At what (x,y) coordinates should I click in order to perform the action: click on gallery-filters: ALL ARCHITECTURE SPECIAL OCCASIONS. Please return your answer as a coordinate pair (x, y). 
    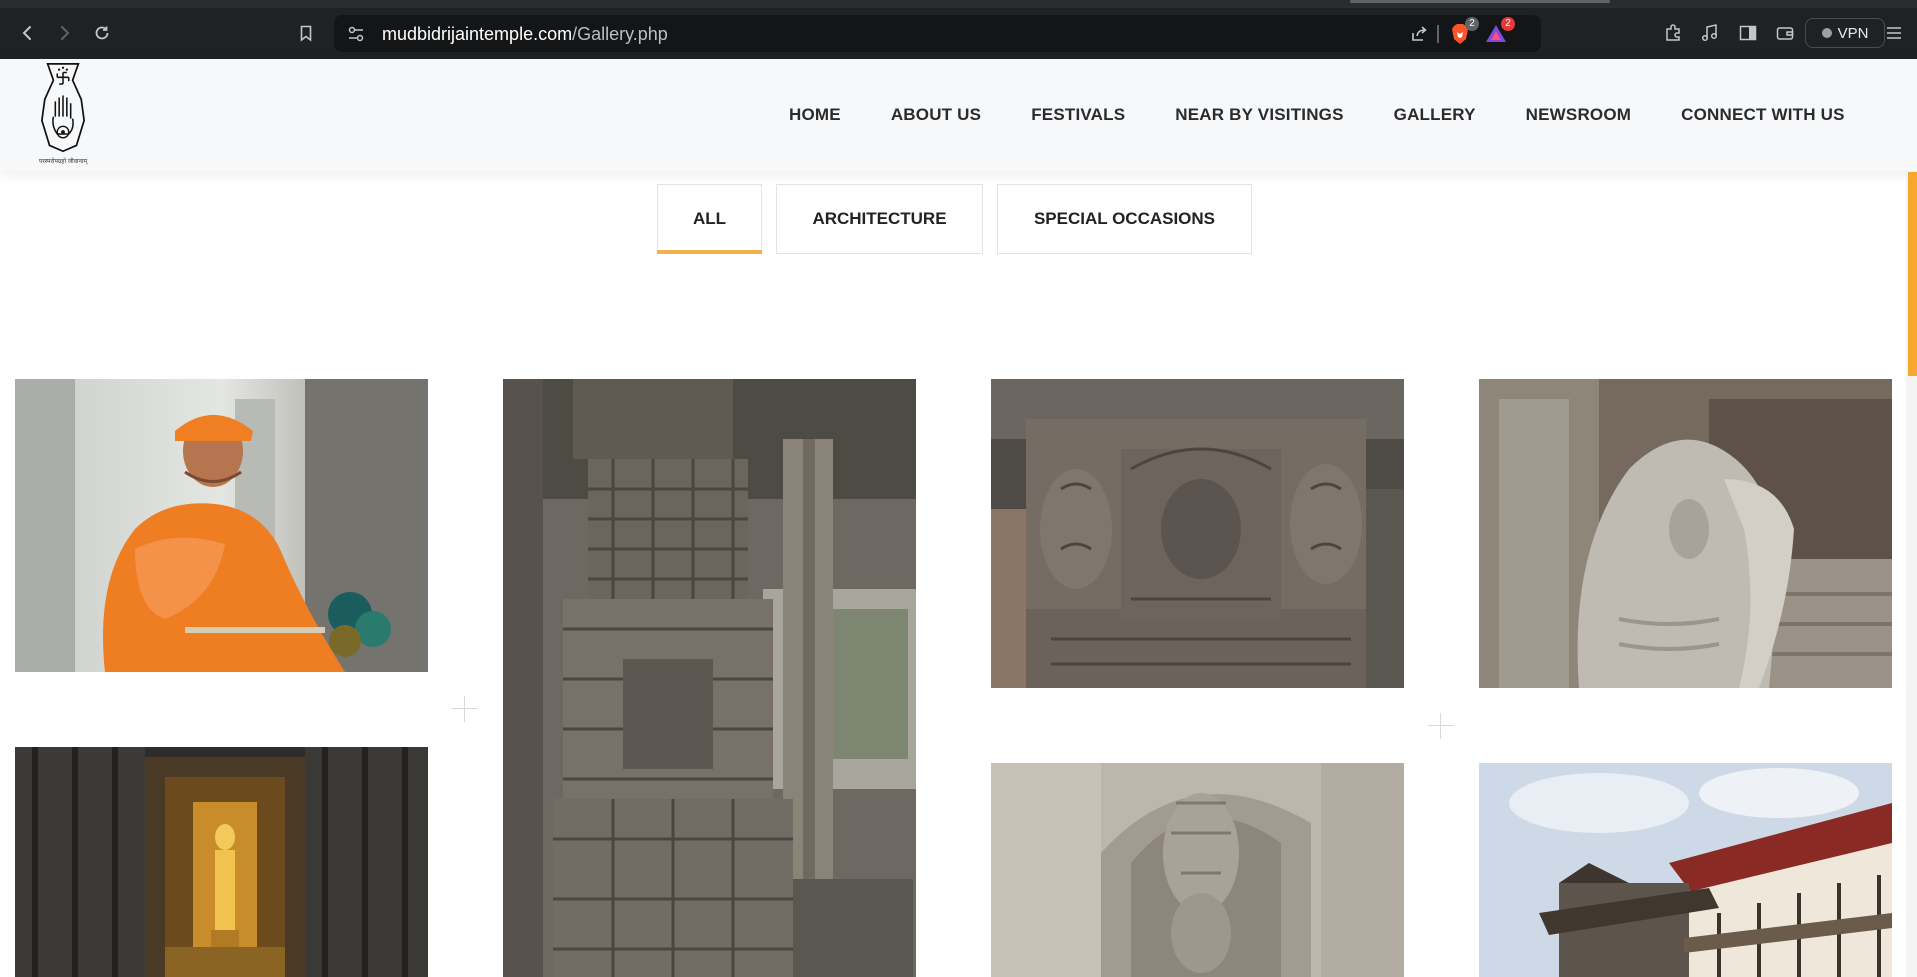
    Looking at the image, I should click on (954, 219).